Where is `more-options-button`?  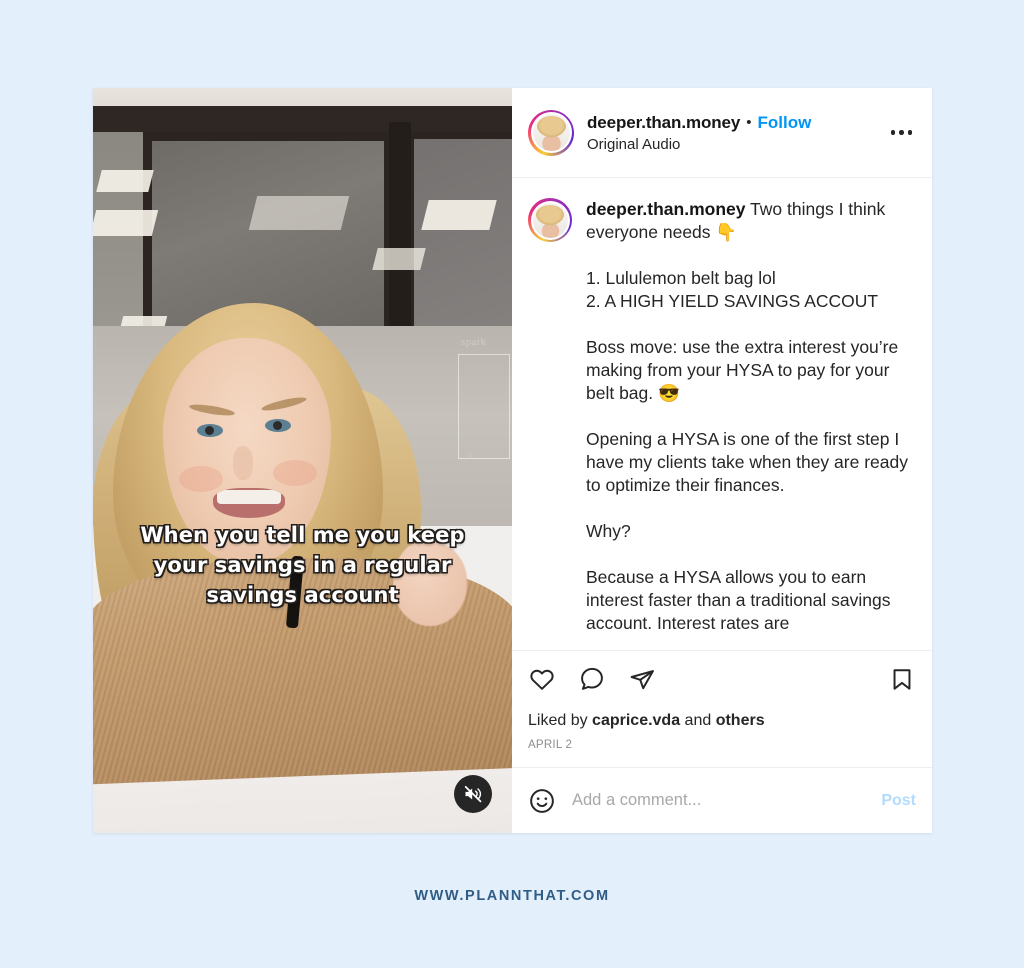
more-options-button is located at coordinates (899, 132).